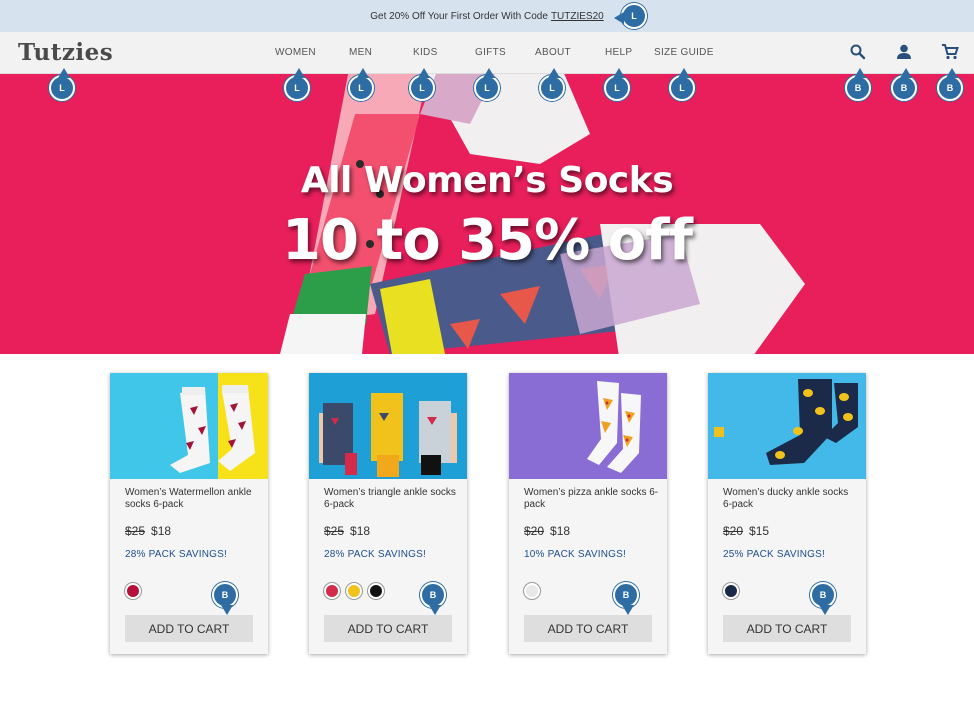 The image size is (974, 710). What do you see at coordinates (759, 531) in the screenshot?
I see `sale-price: $15` at bounding box center [759, 531].